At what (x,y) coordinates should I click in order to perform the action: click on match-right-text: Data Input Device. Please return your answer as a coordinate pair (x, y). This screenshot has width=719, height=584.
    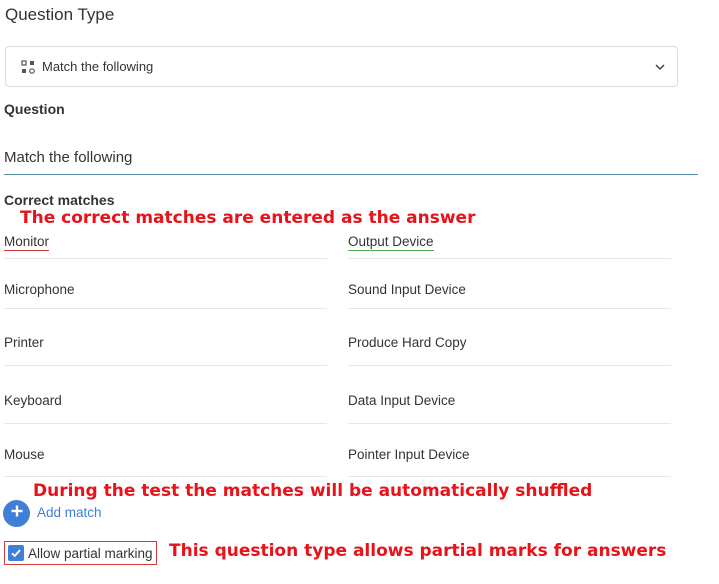
    Looking at the image, I should click on (402, 400).